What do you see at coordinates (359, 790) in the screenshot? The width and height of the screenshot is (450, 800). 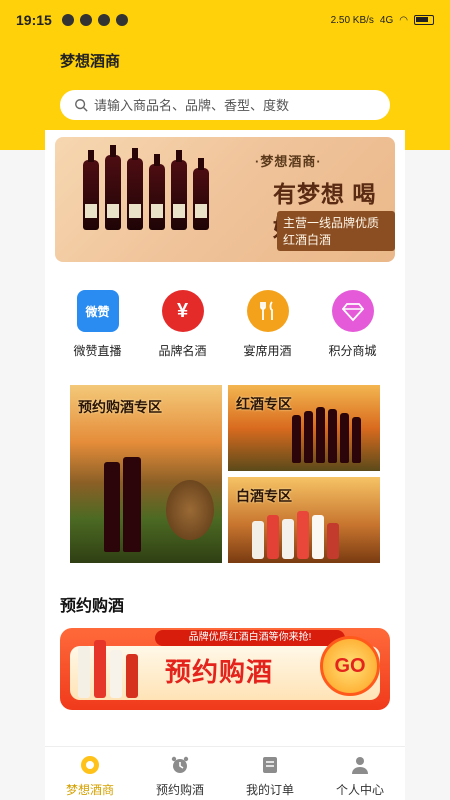 I see `tab-label: 个人中心` at bounding box center [359, 790].